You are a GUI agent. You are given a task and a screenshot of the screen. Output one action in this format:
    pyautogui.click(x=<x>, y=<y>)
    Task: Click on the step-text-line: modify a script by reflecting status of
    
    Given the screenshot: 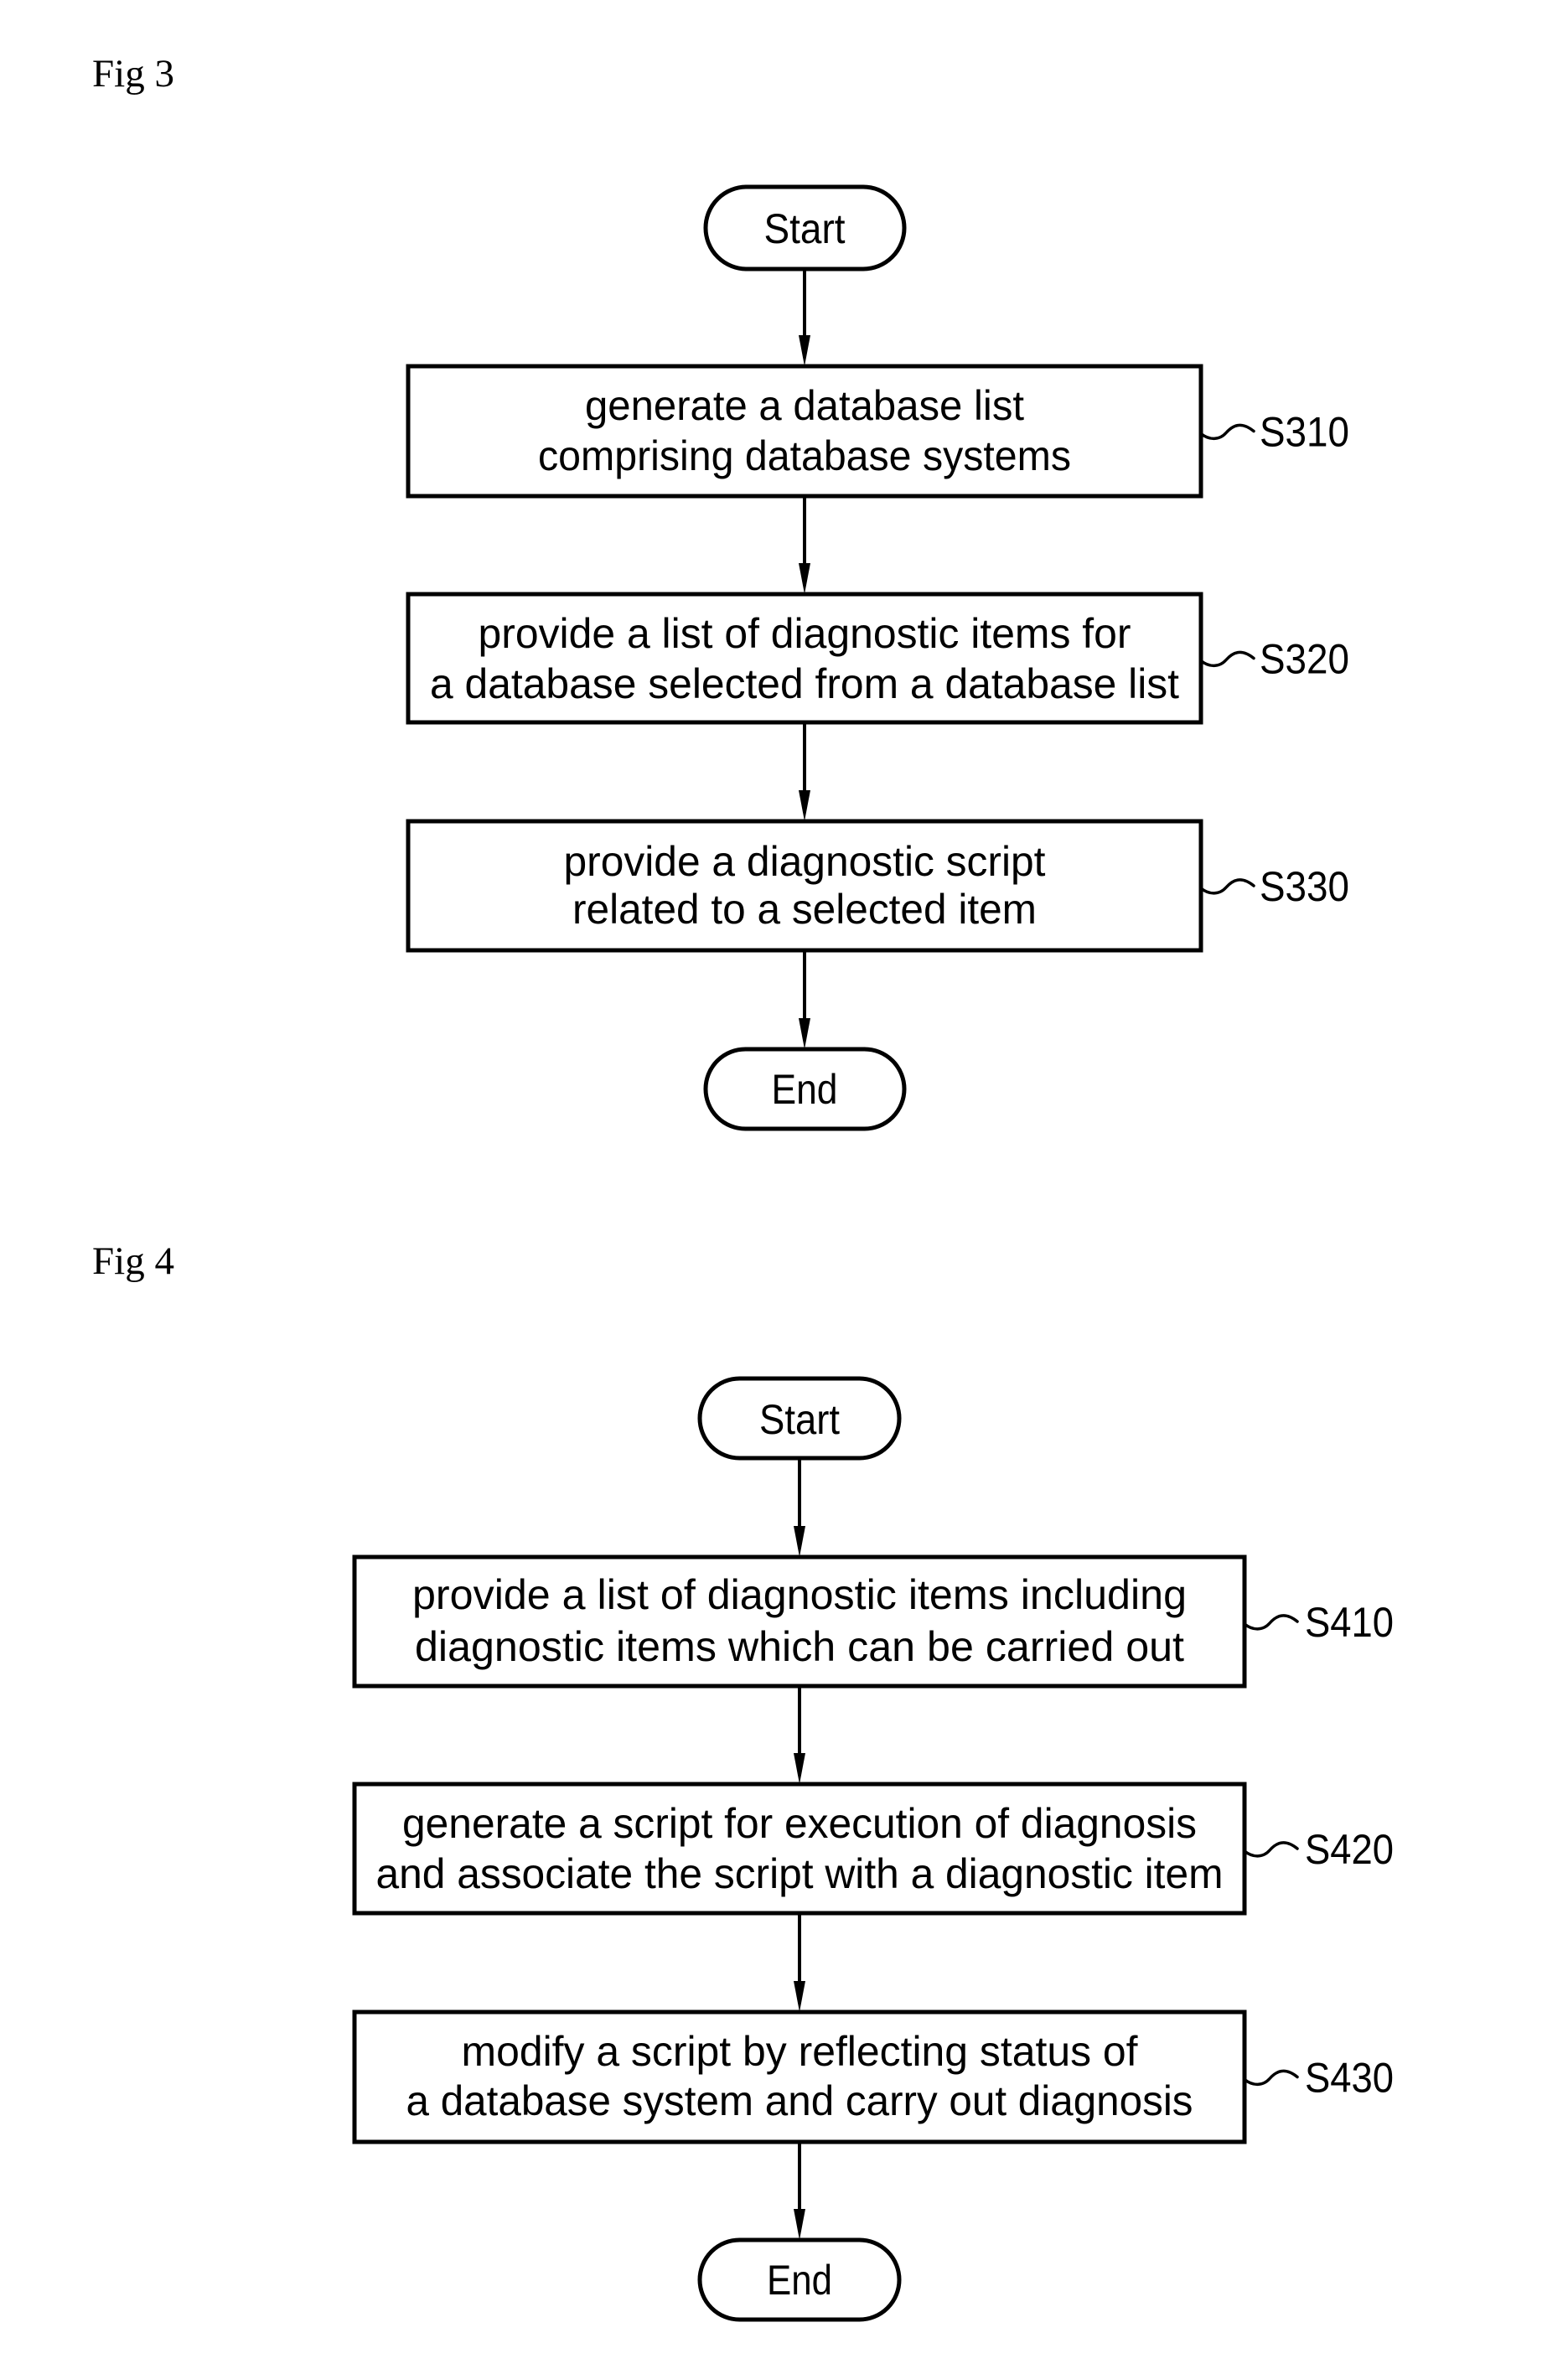 What is the action you would take?
    pyautogui.click(x=800, y=2052)
    